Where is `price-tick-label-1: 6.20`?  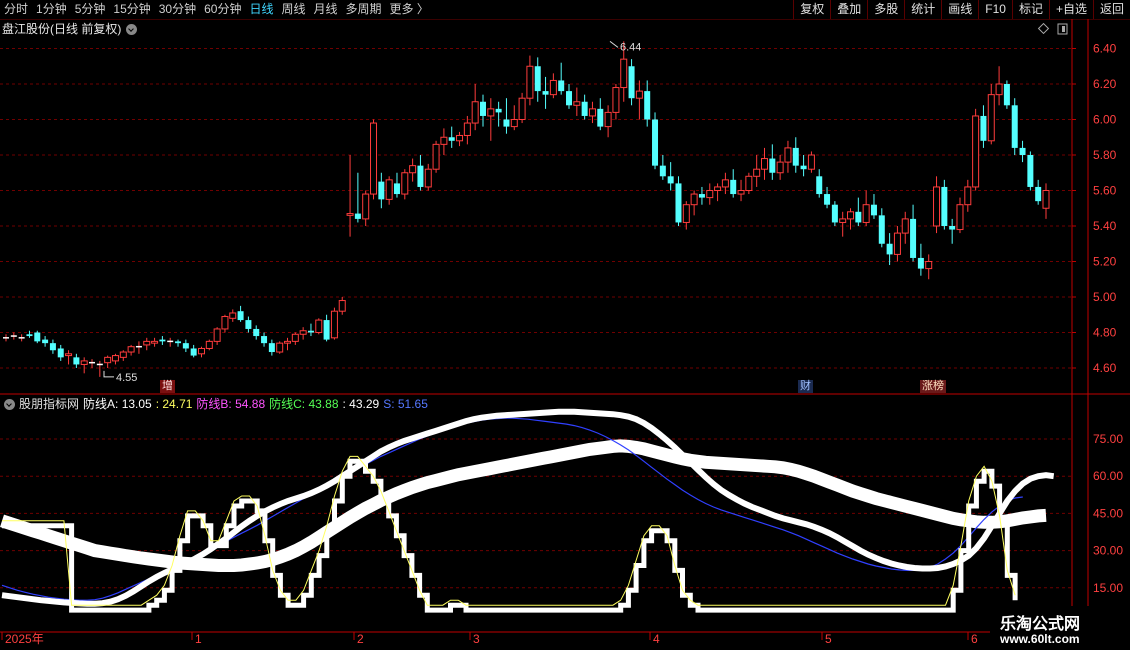
price-tick-label-1: 6.20 is located at coordinates (1105, 84).